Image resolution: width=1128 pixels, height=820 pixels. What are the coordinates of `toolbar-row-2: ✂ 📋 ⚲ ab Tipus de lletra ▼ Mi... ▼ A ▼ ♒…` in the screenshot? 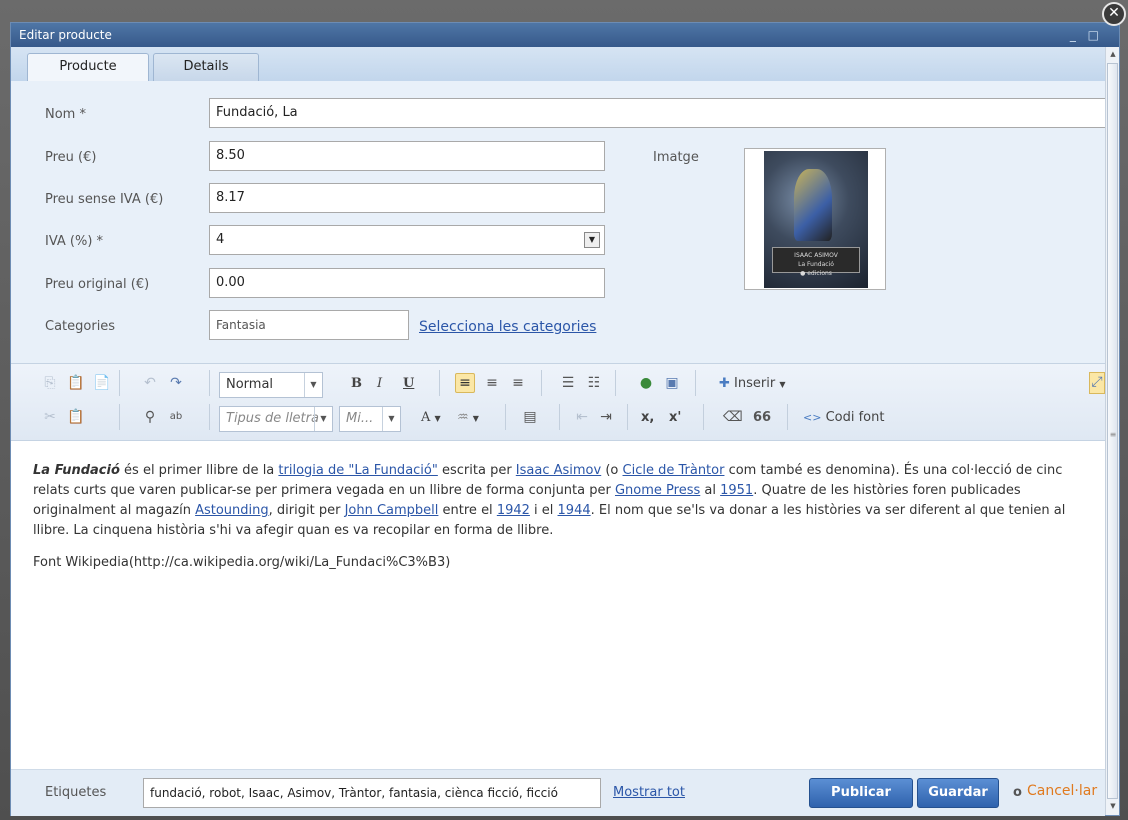 It's located at (558, 419).